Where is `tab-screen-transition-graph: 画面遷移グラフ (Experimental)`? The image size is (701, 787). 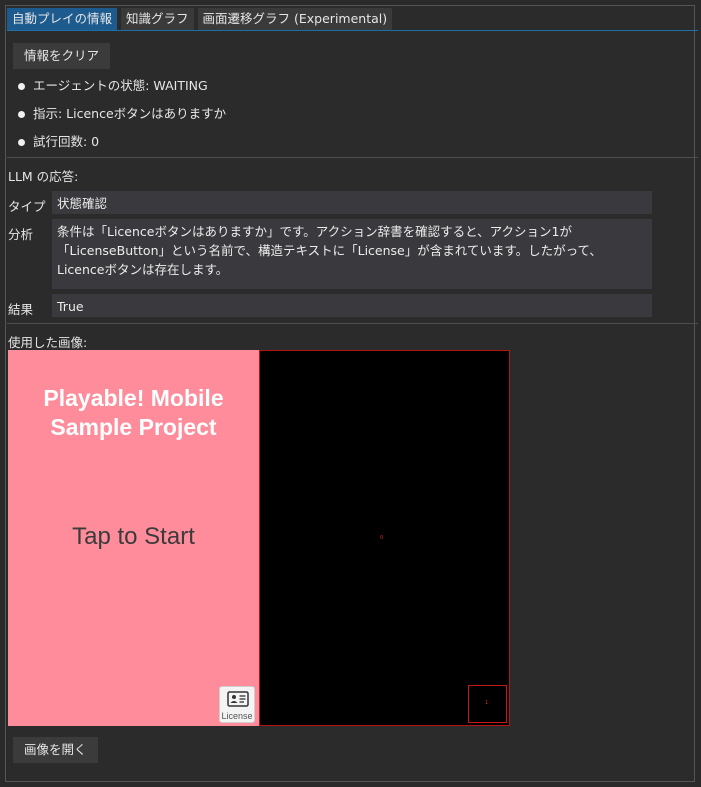
tab-screen-transition-graph: 画面遷移グラフ (Experimental) is located at coordinates (295, 19).